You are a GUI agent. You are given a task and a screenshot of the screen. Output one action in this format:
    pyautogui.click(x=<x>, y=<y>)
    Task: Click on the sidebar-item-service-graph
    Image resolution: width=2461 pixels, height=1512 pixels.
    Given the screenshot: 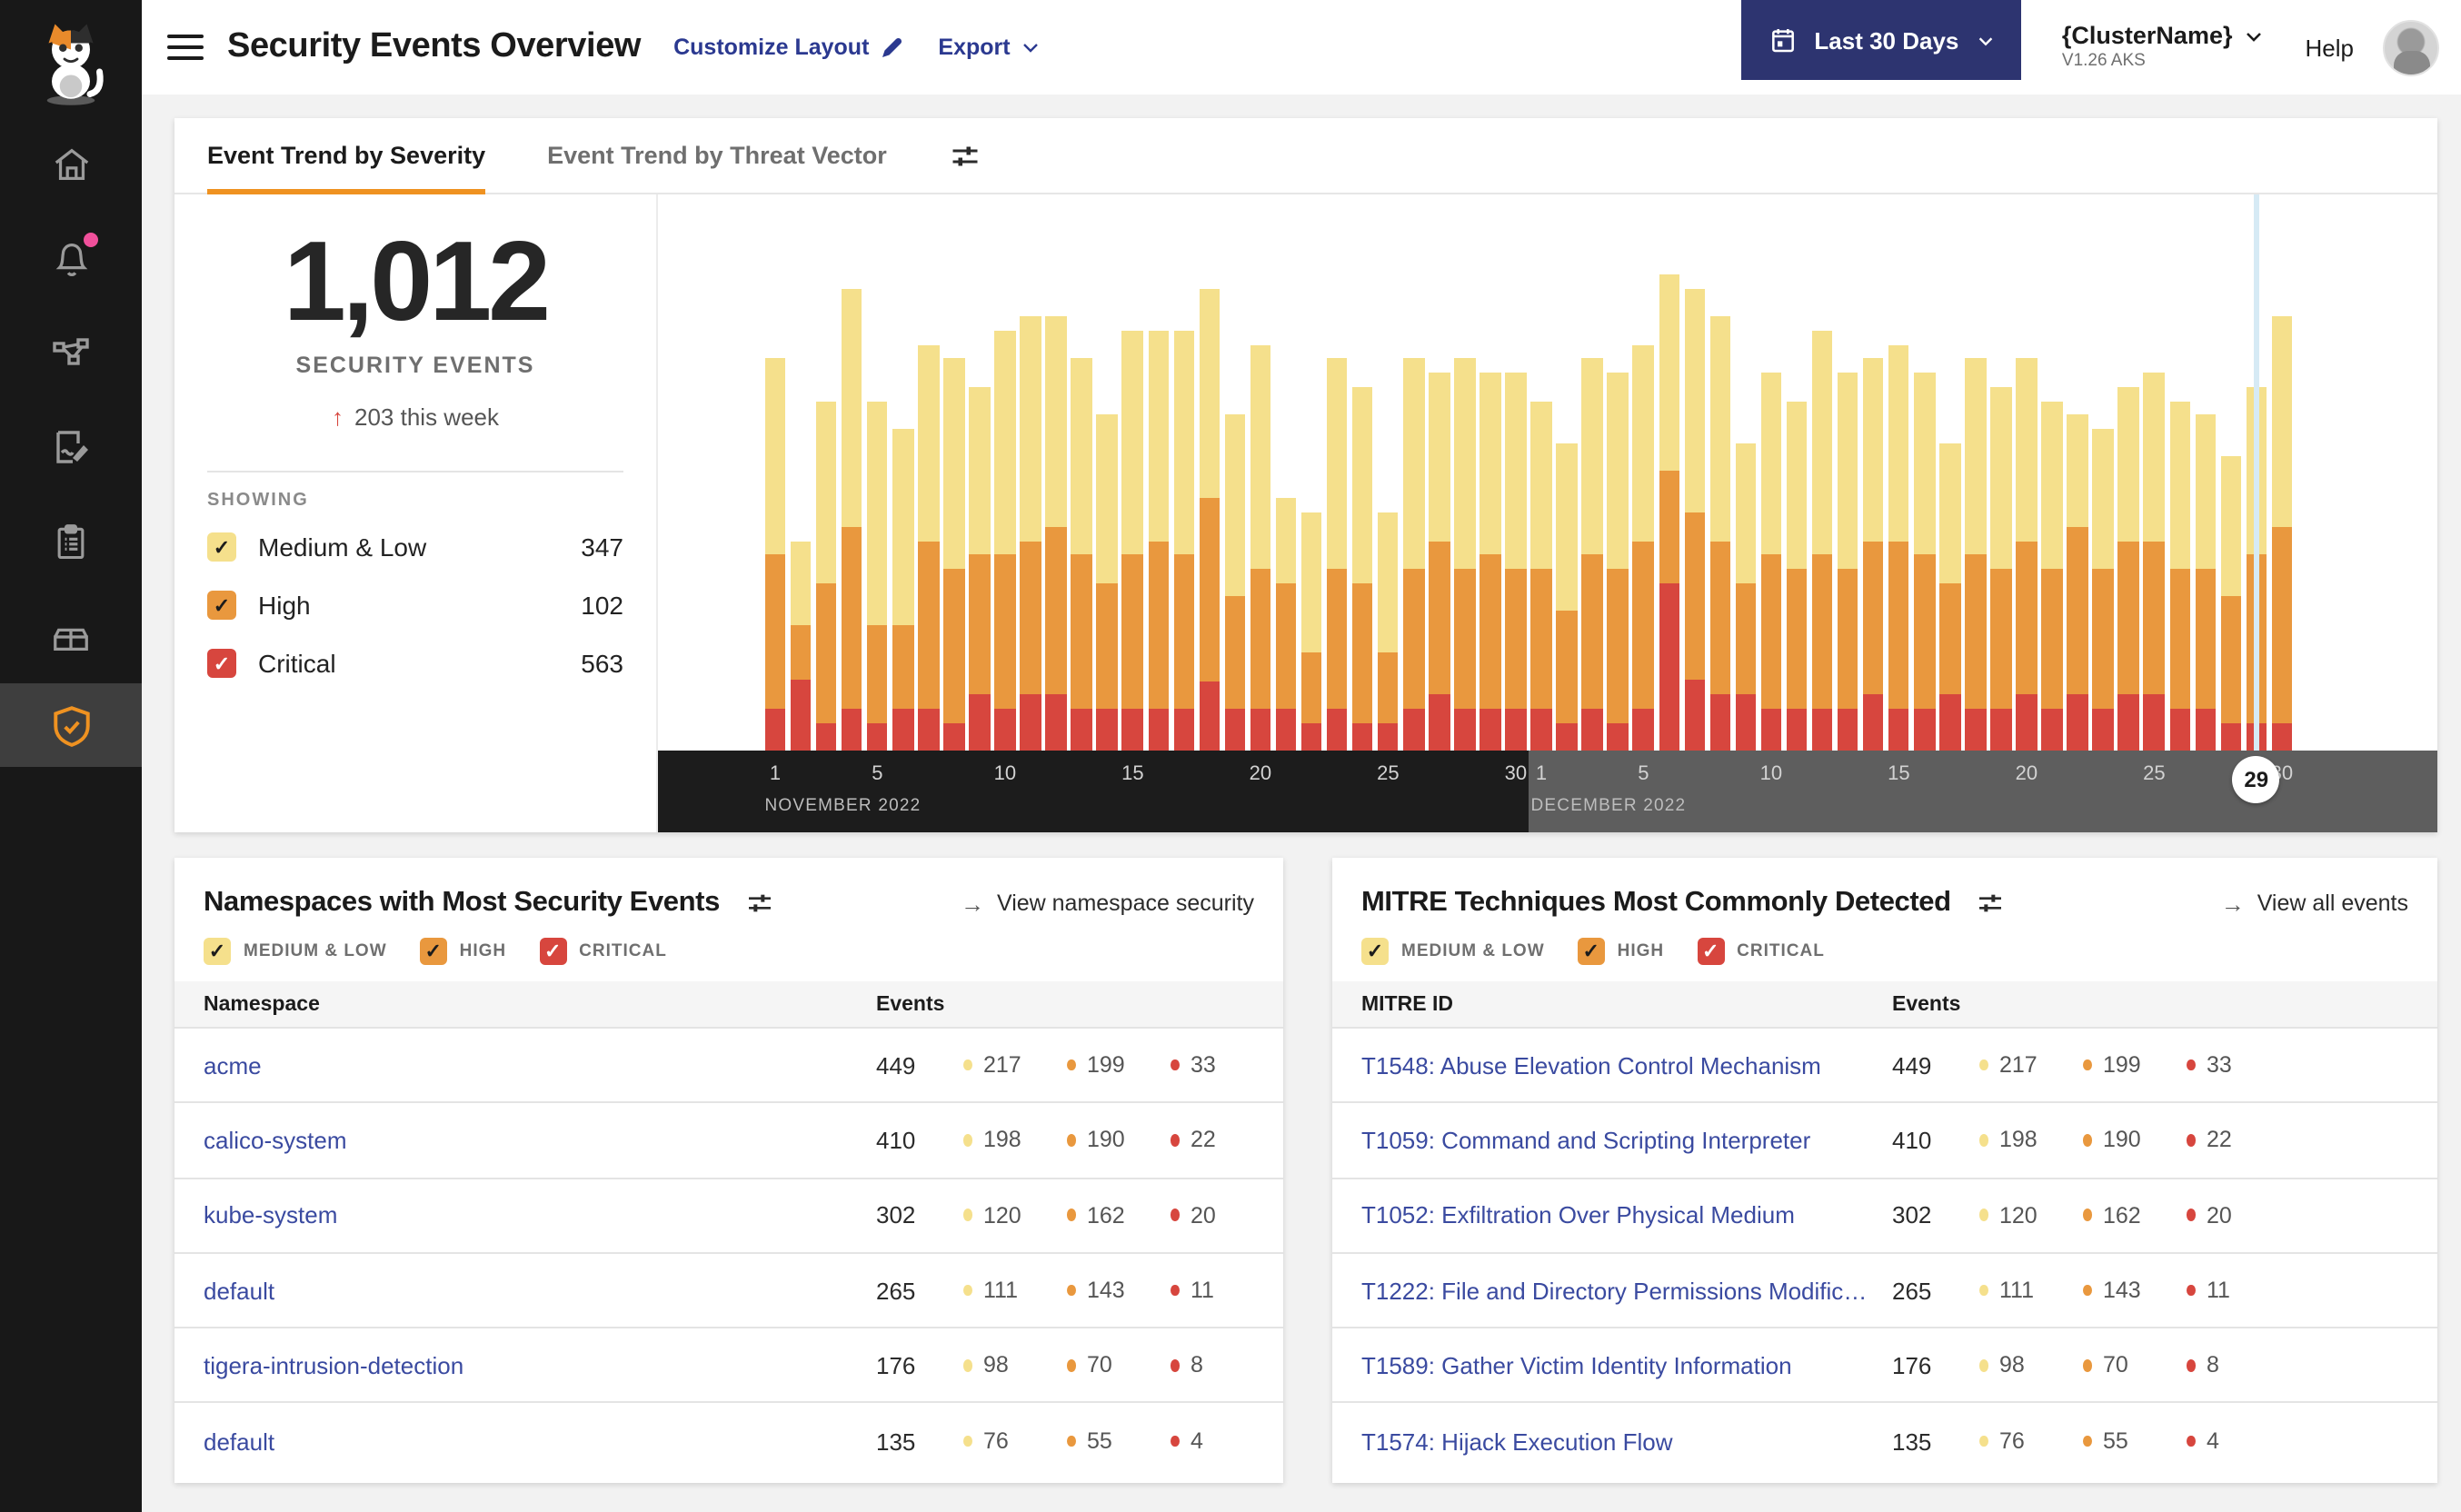 What is the action you would take?
    pyautogui.click(x=71, y=352)
    